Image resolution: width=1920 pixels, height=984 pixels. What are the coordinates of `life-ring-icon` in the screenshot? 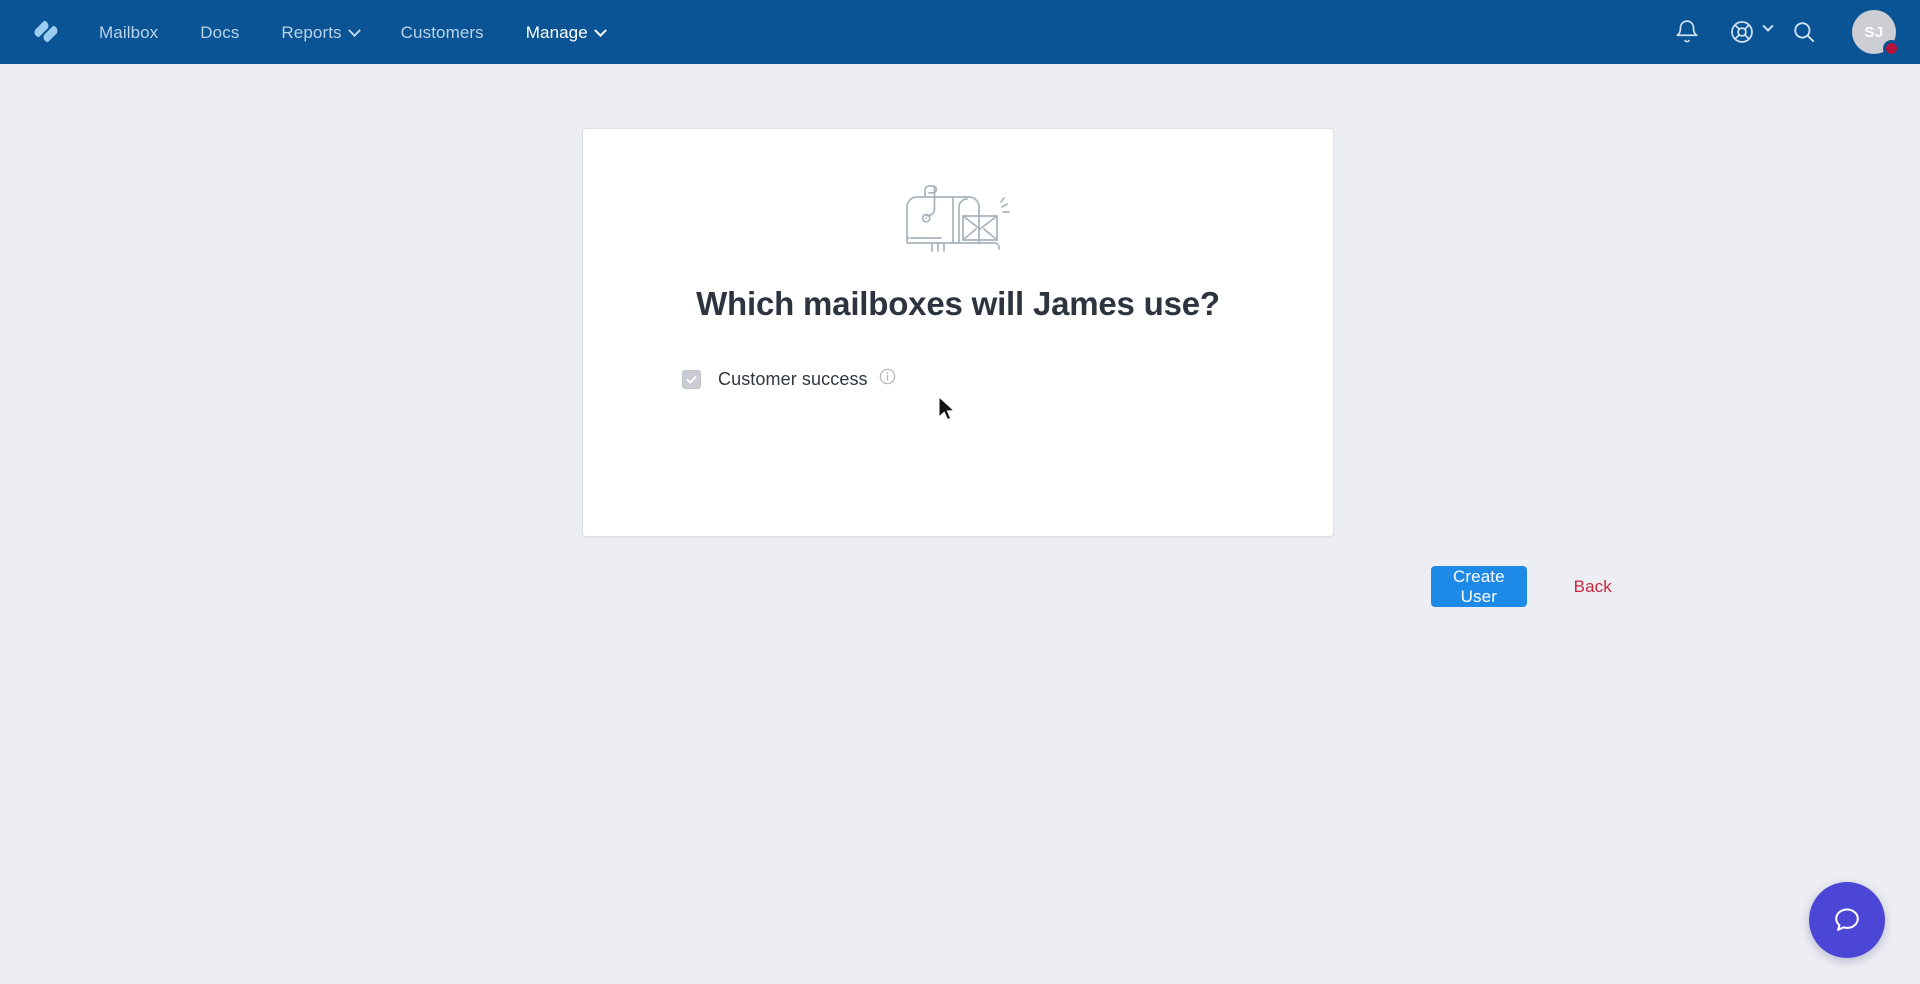 It's located at (1742, 32).